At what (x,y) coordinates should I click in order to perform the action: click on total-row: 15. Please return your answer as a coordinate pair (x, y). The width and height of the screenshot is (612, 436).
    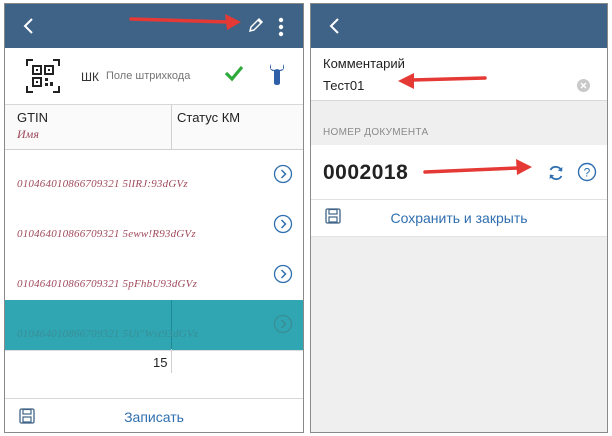
    Looking at the image, I should click on (154, 364).